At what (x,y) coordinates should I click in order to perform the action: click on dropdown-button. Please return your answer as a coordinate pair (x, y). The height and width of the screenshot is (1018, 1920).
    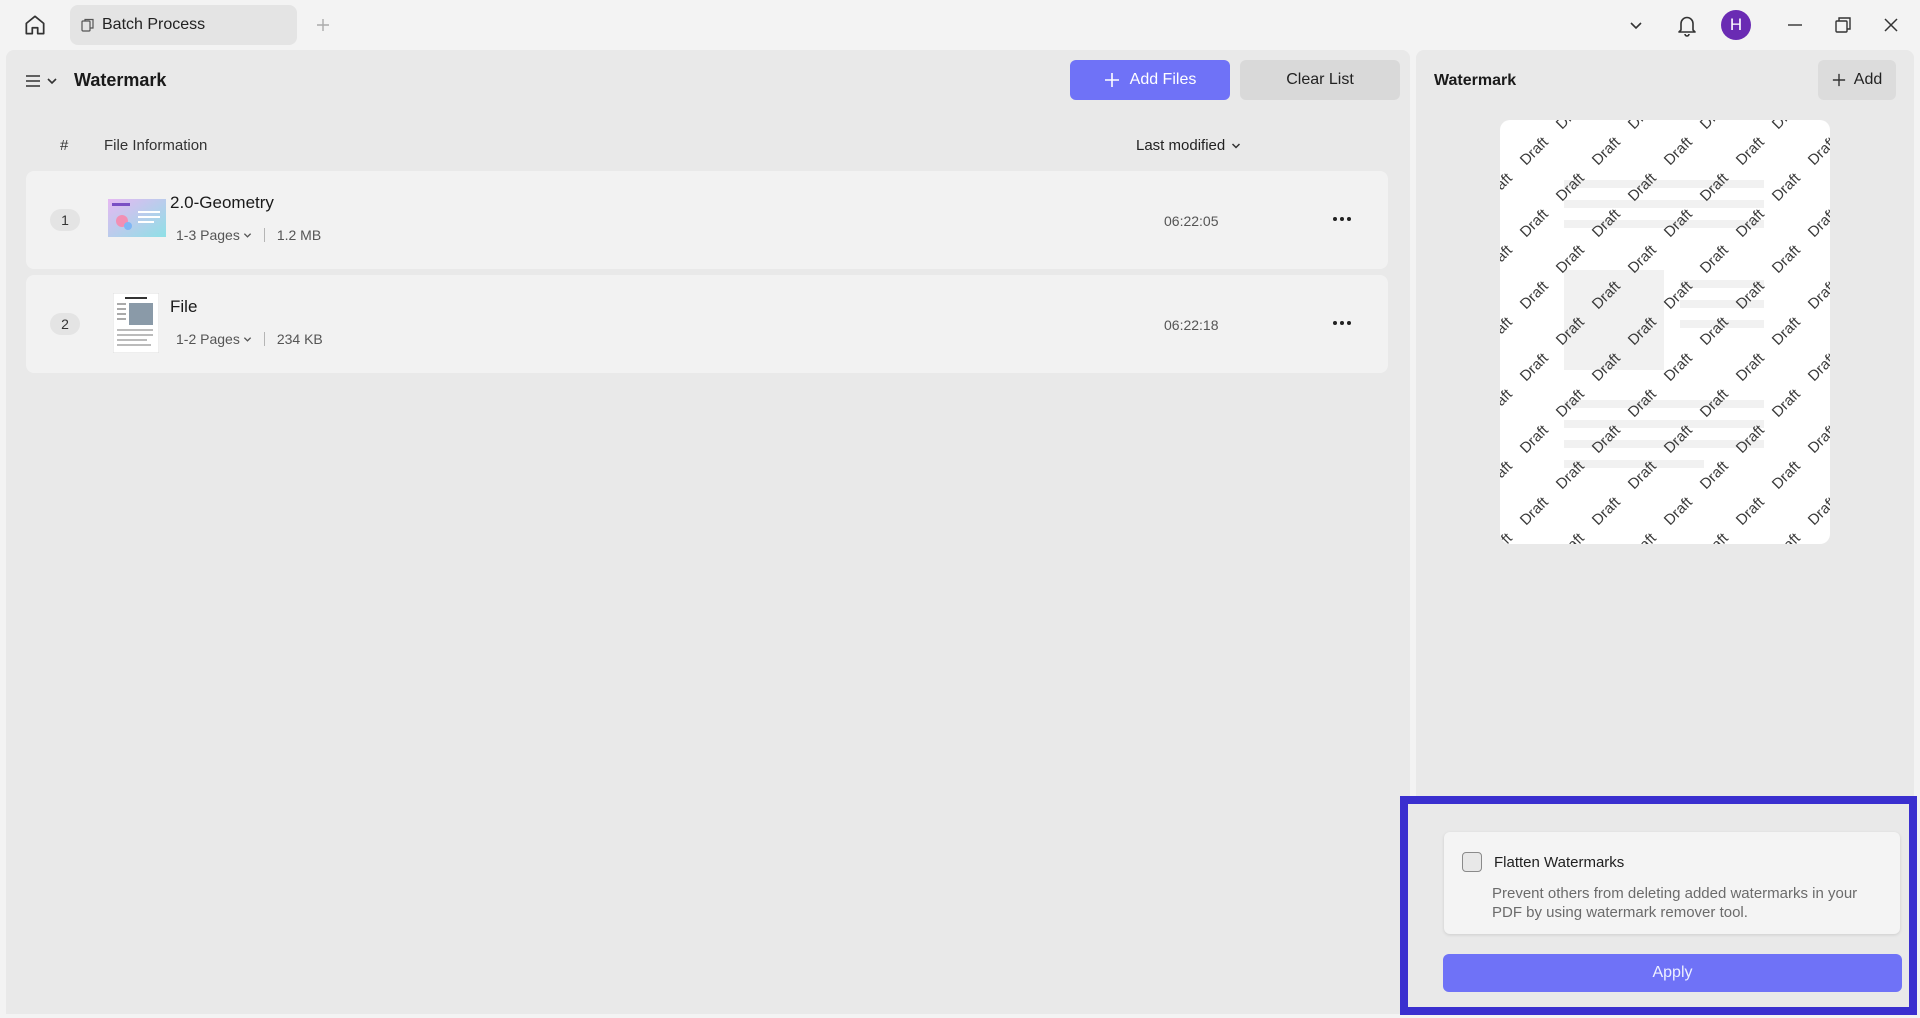
    Looking at the image, I should click on (1636, 25).